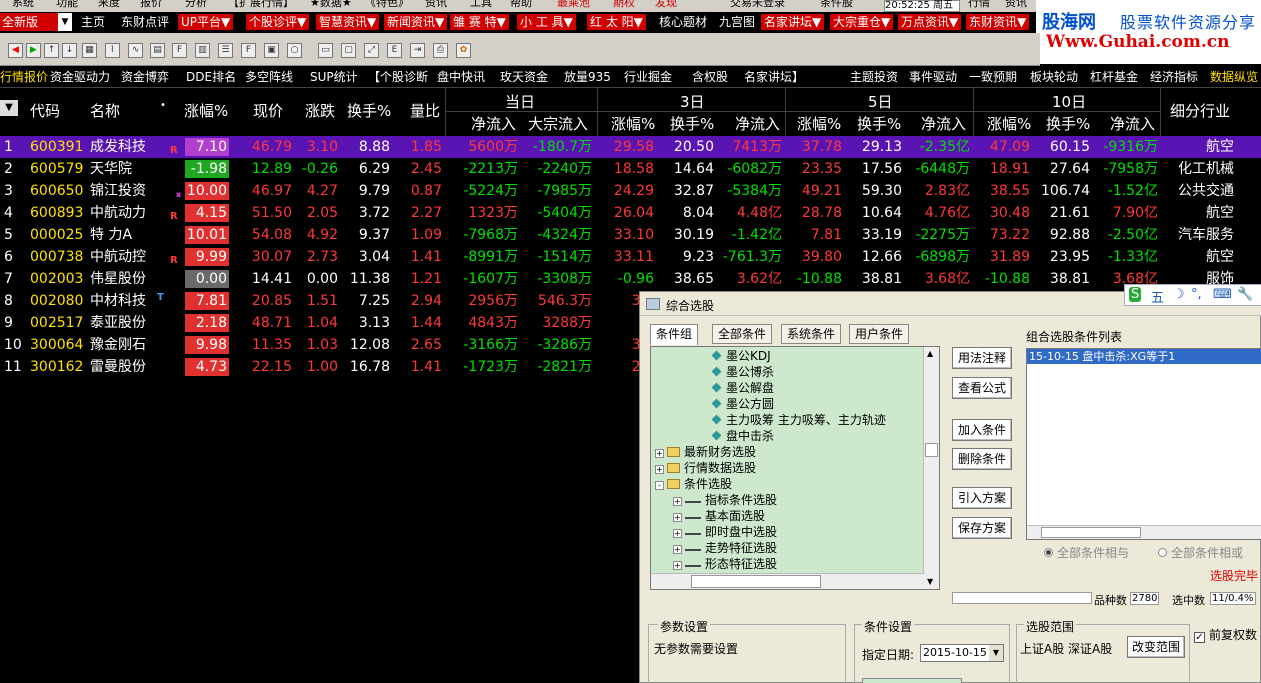 The image size is (1261, 683). What do you see at coordinates (1068, 123) in the screenshot?
I see `col-10d-turn: 换手%` at bounding box center [1068, 123].